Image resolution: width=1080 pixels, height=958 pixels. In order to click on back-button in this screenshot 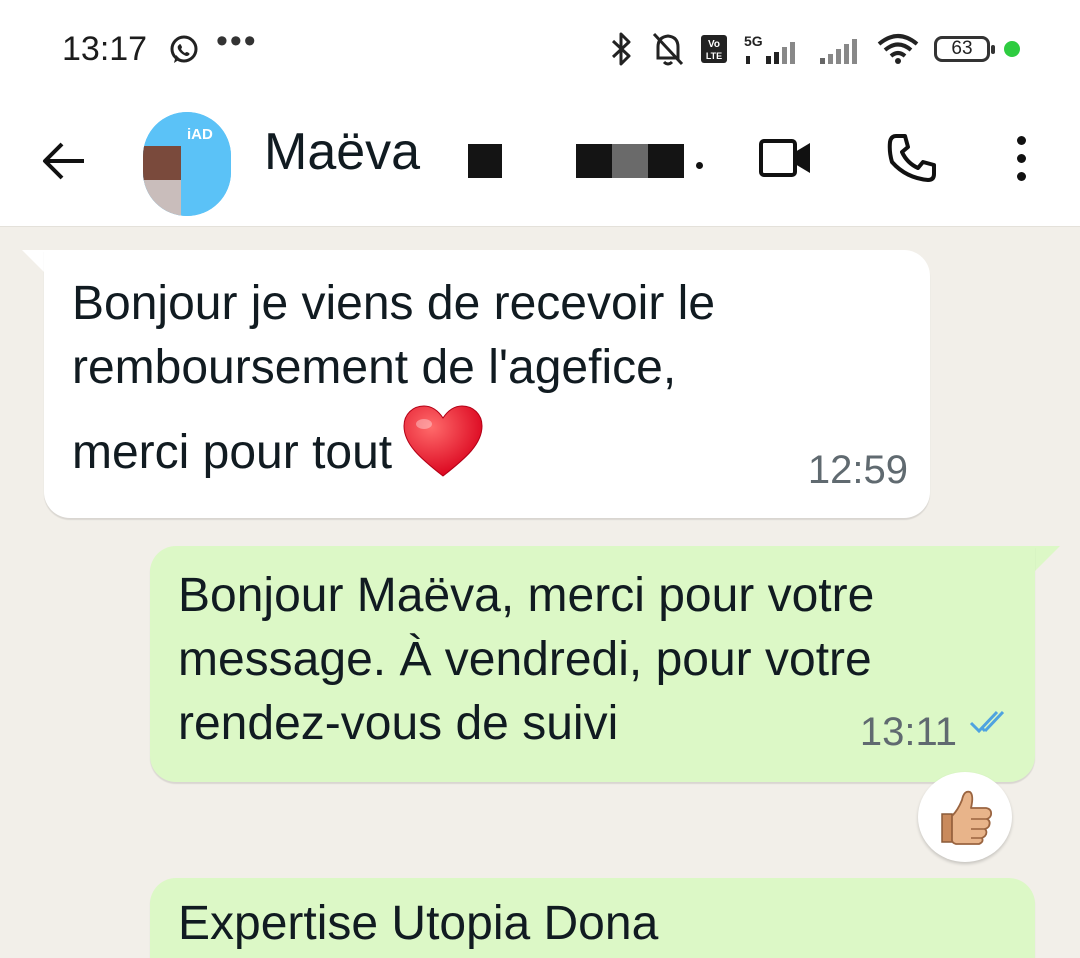, I will do `click(65, 161)`.